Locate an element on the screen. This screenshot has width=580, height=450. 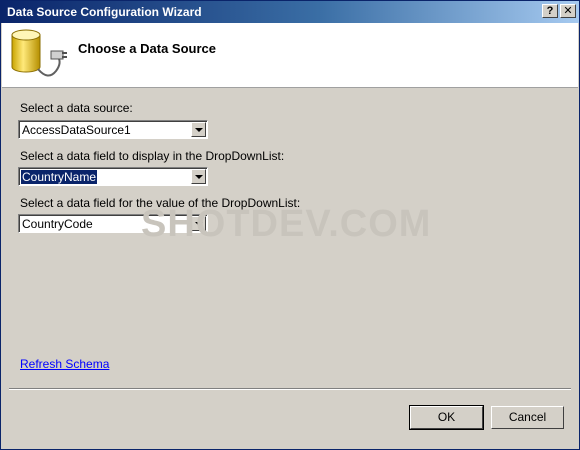
refresh-schema-link: Refresh Schema is located at coordinates (64, 364).